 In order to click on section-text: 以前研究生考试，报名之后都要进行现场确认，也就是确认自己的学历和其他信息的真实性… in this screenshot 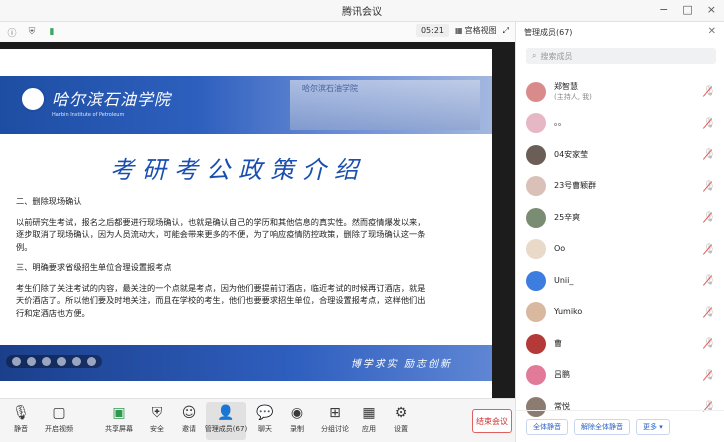, I will do `click(221, 234)`.